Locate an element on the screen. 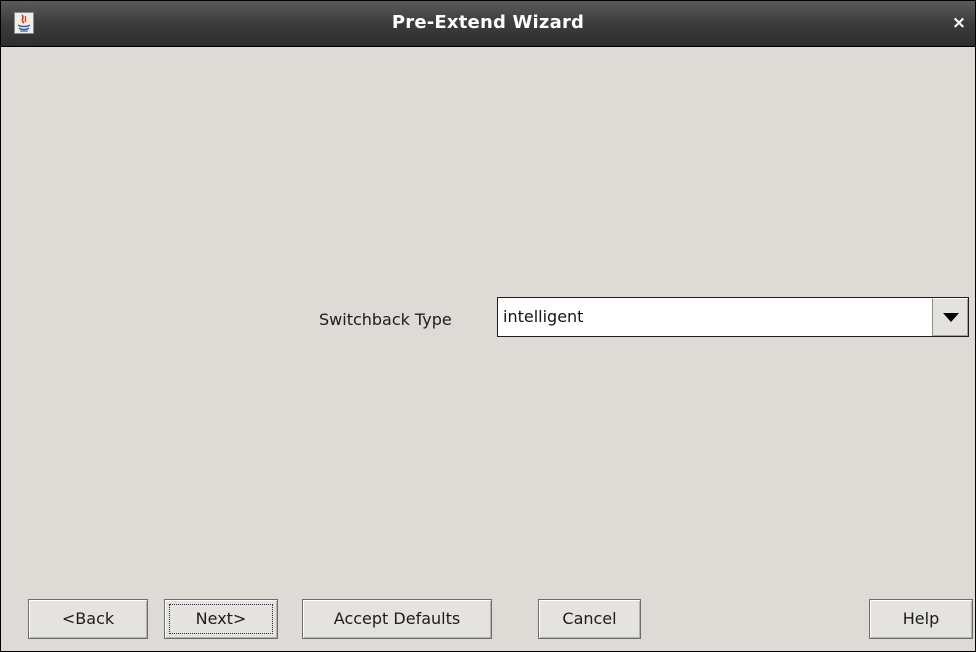 This screenshot has height=652, width=976. next-button: Next> is located at coordinates (221, 619).